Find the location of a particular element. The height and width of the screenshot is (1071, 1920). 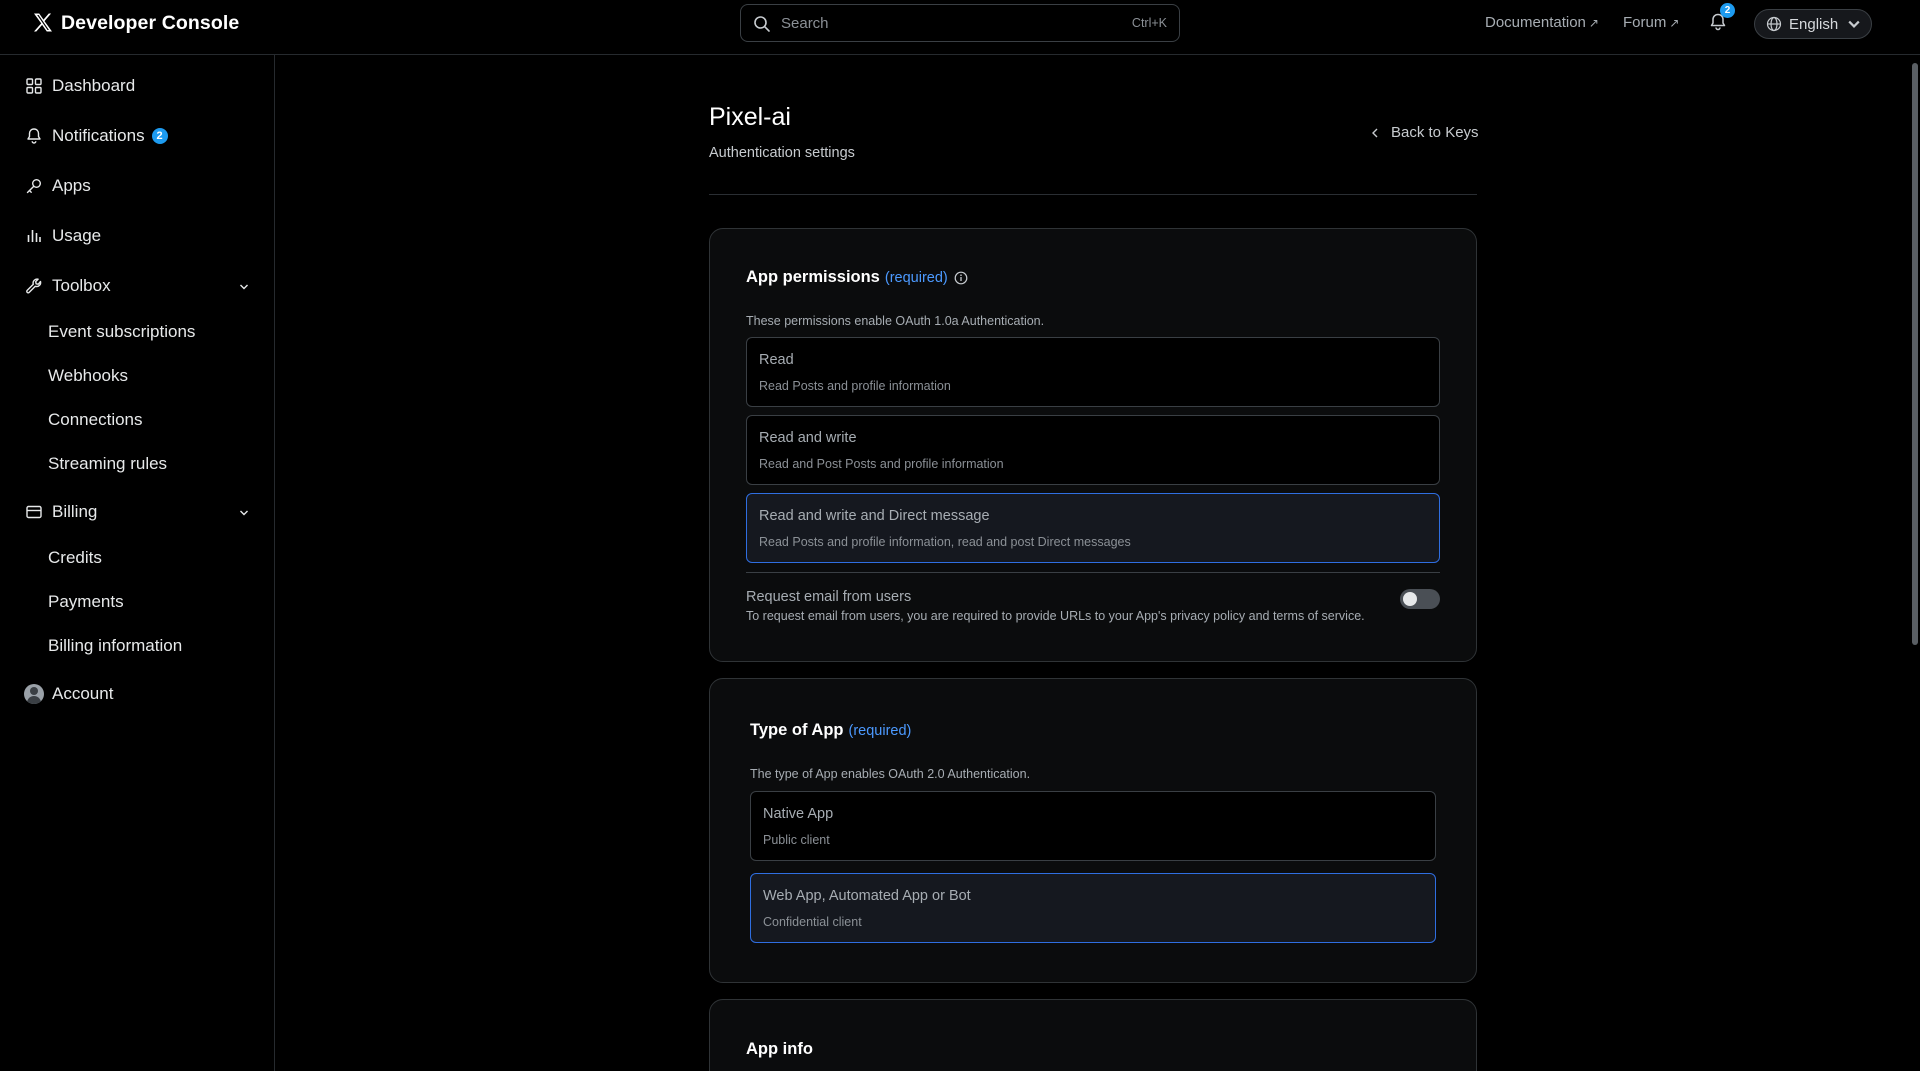

wrench-icon is located at coordinates (34, 286).